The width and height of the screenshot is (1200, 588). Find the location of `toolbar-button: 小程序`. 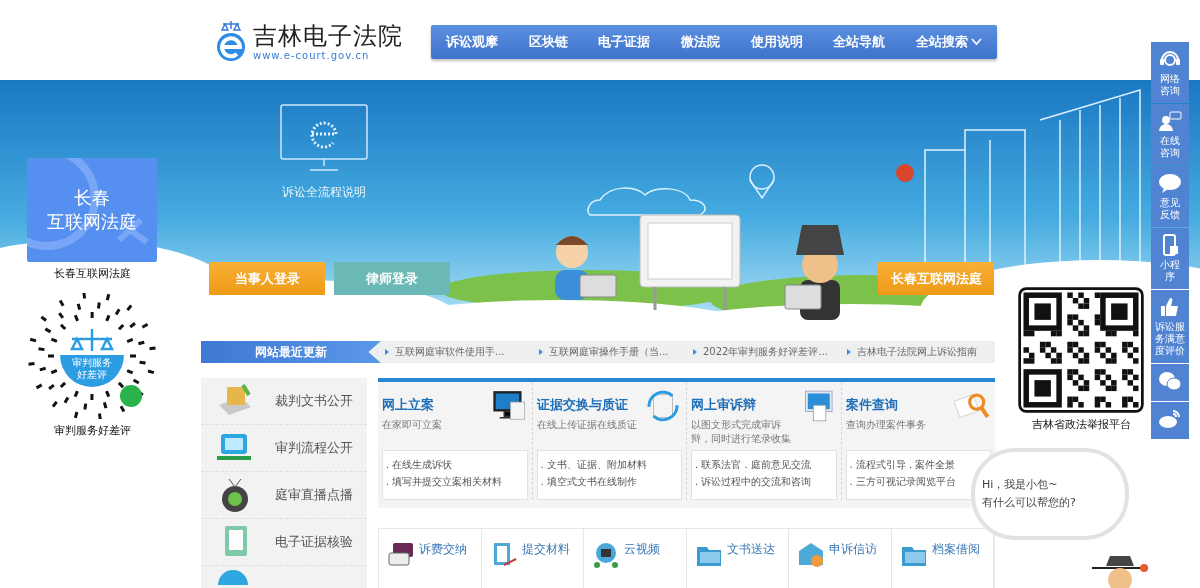

toolbar-button: 小程序 is located at coordinates (1170, 258).